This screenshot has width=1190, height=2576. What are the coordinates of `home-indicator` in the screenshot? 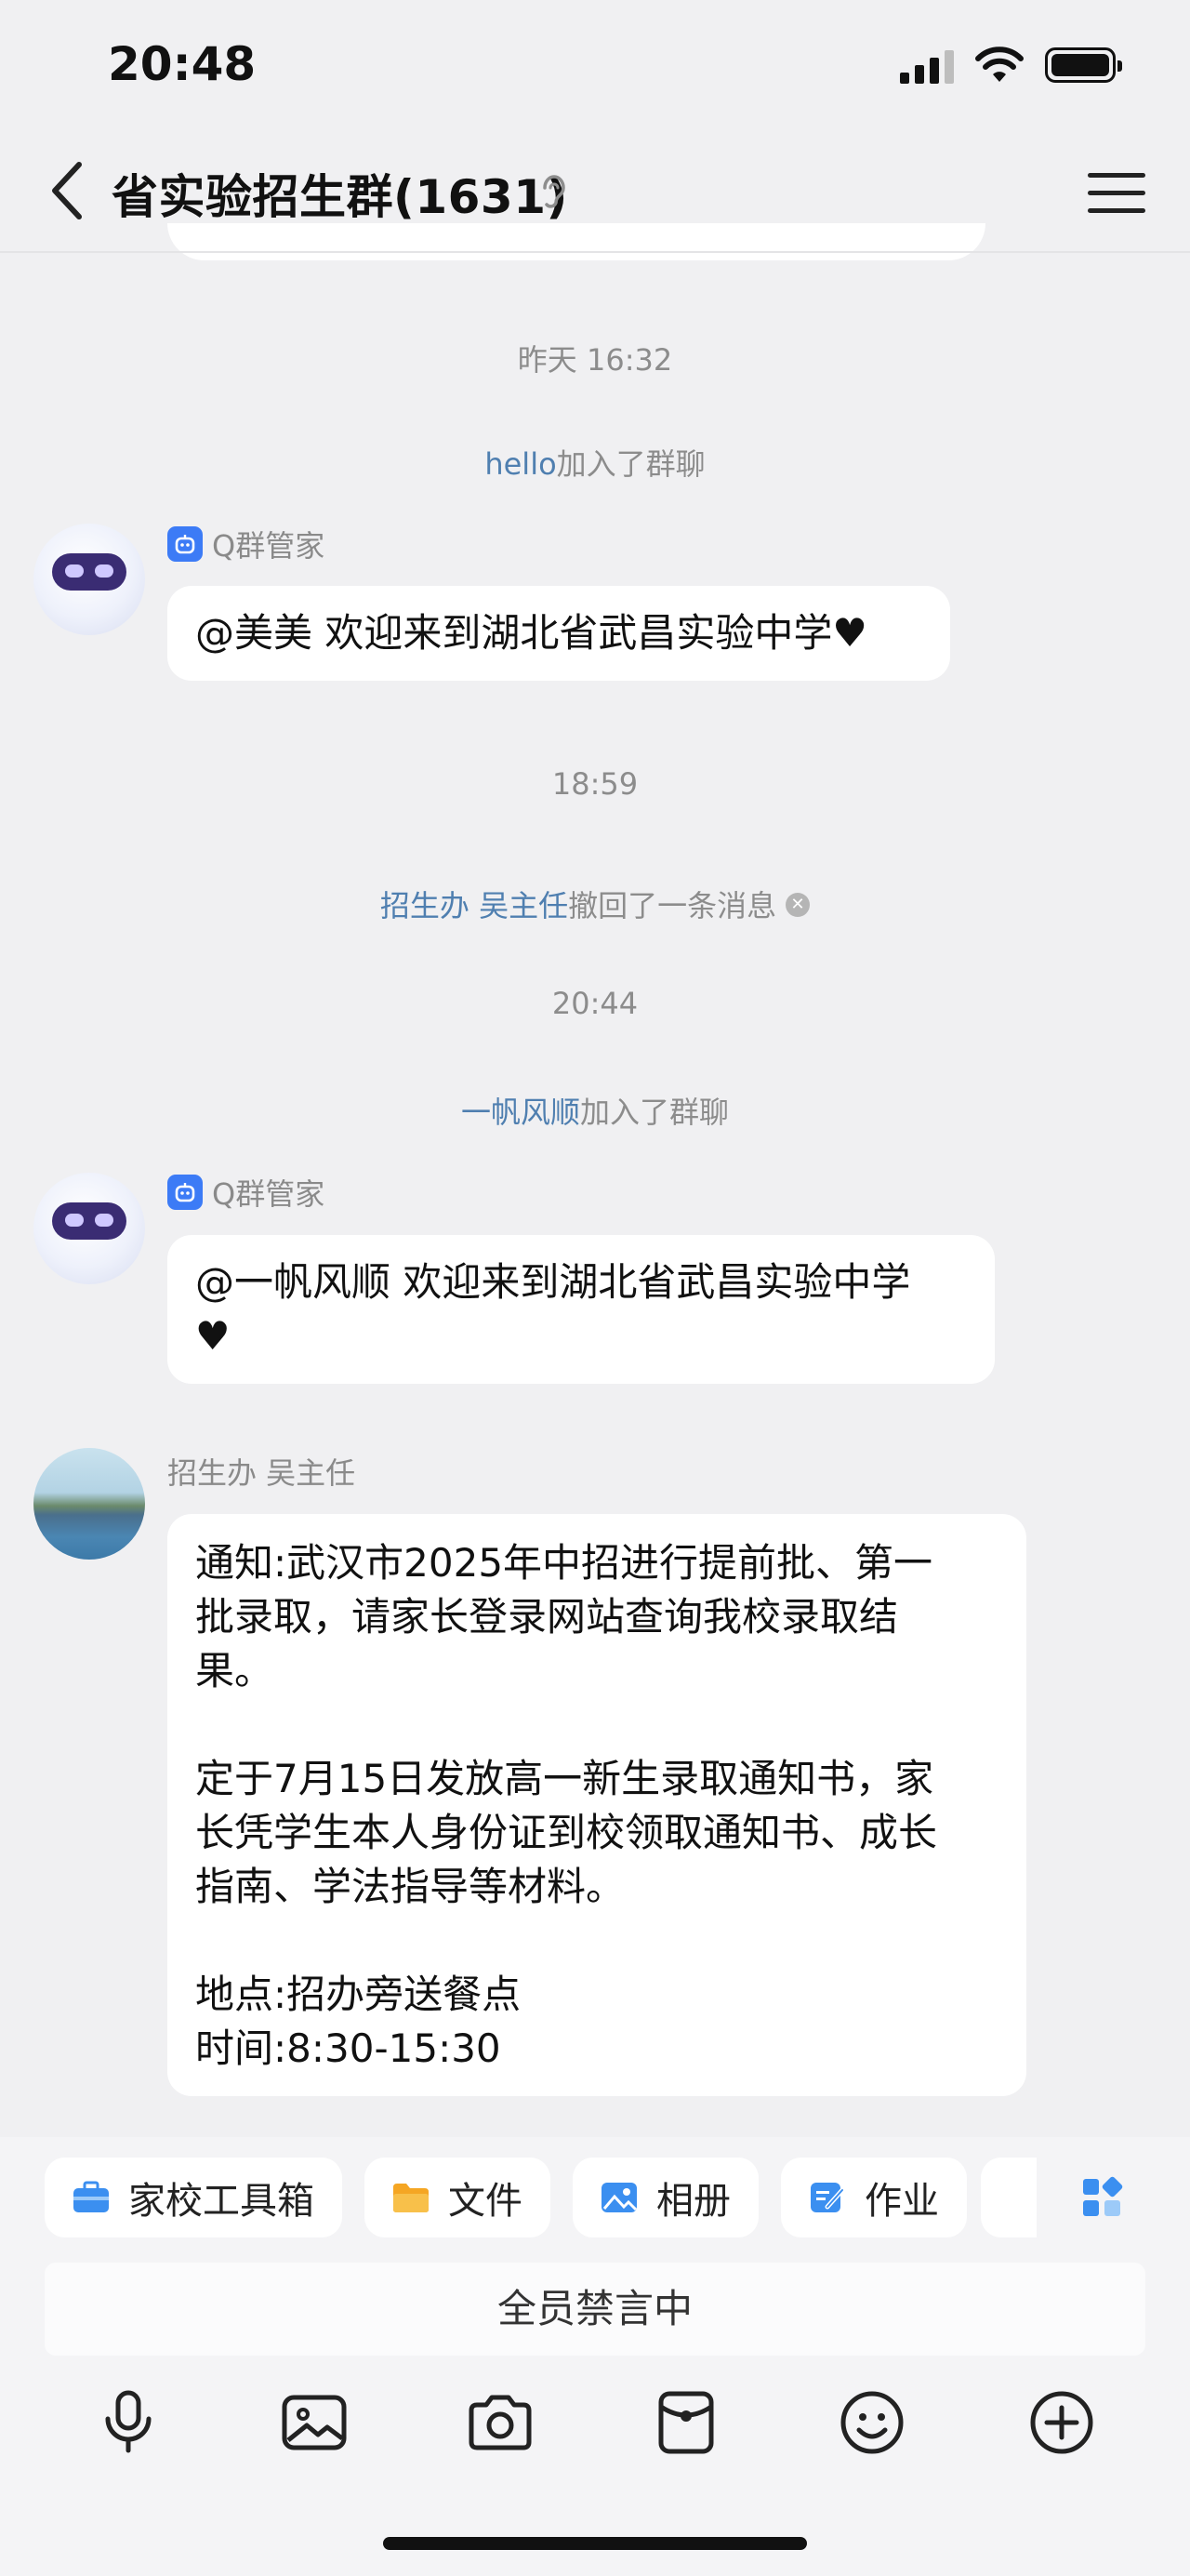 It's located at (595, 2543).